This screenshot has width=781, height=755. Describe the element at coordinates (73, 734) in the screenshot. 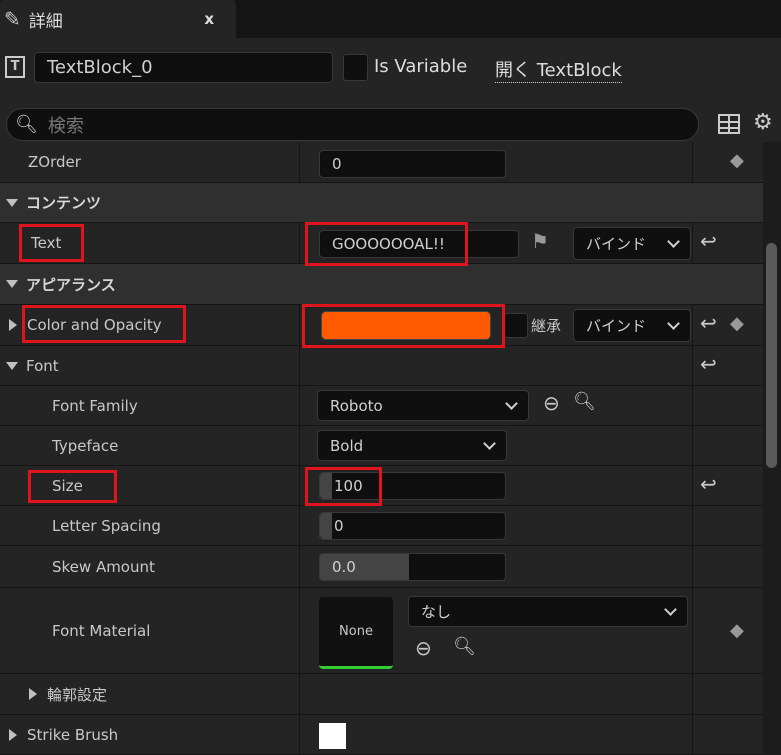

I see `strike-brush-label: Strike Brush` at that location.